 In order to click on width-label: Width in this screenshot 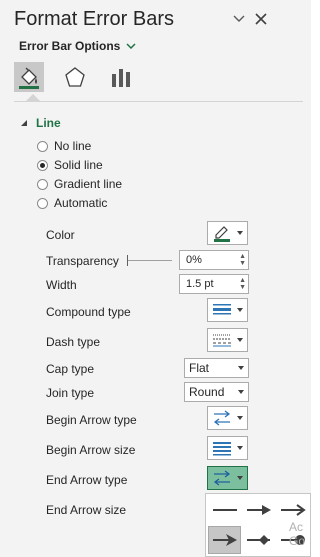, I will do `click(61, 285)`.